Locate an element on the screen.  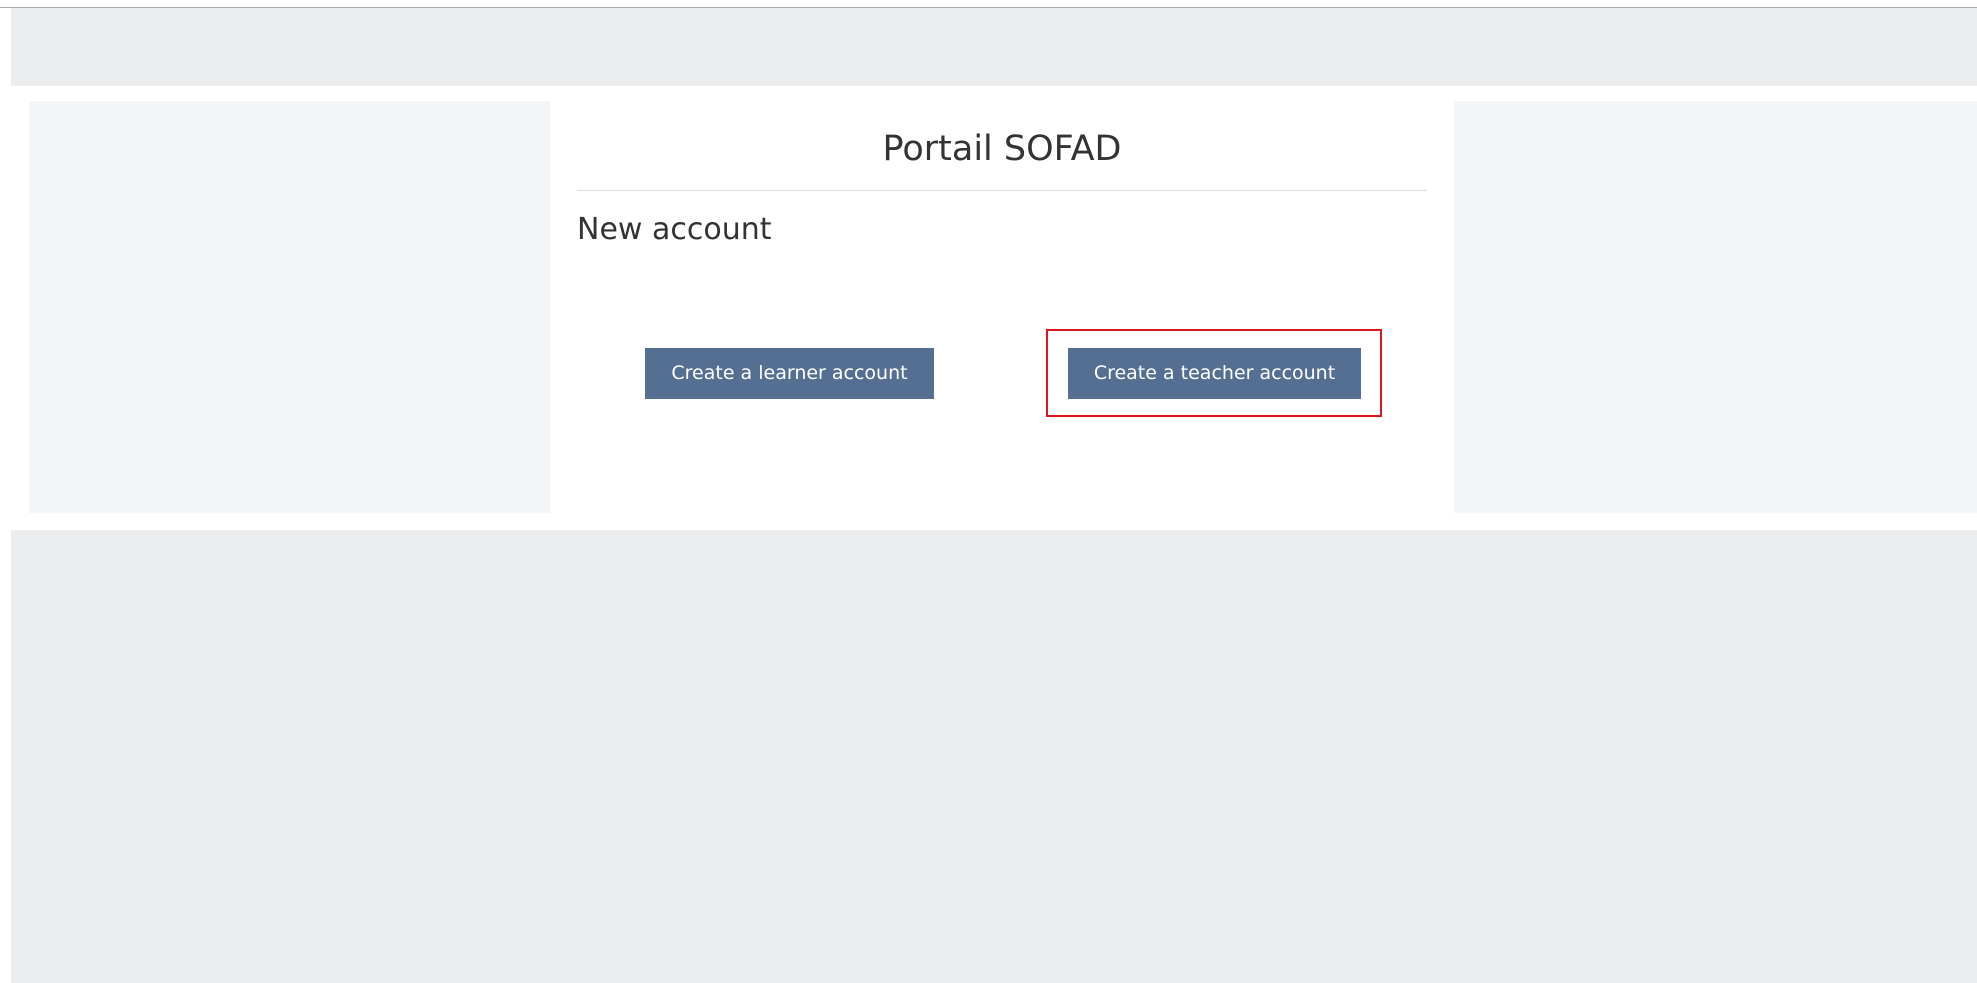
header-band is located at coordinates (994, 47).